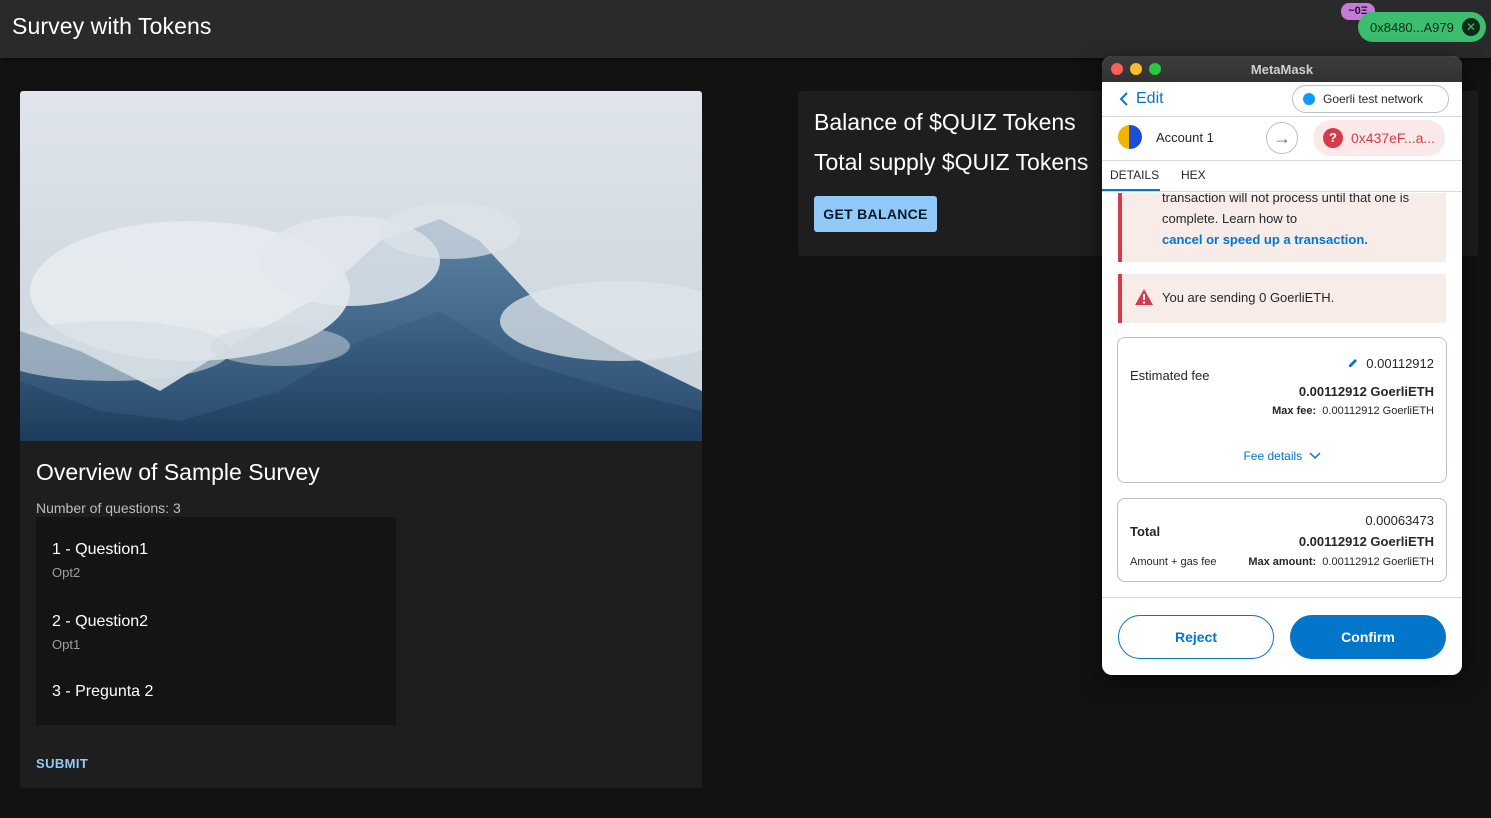 This screenshot has height=818, width=1491. I want to click on fee-value-row: 0.00112912, so click(1390, 363).